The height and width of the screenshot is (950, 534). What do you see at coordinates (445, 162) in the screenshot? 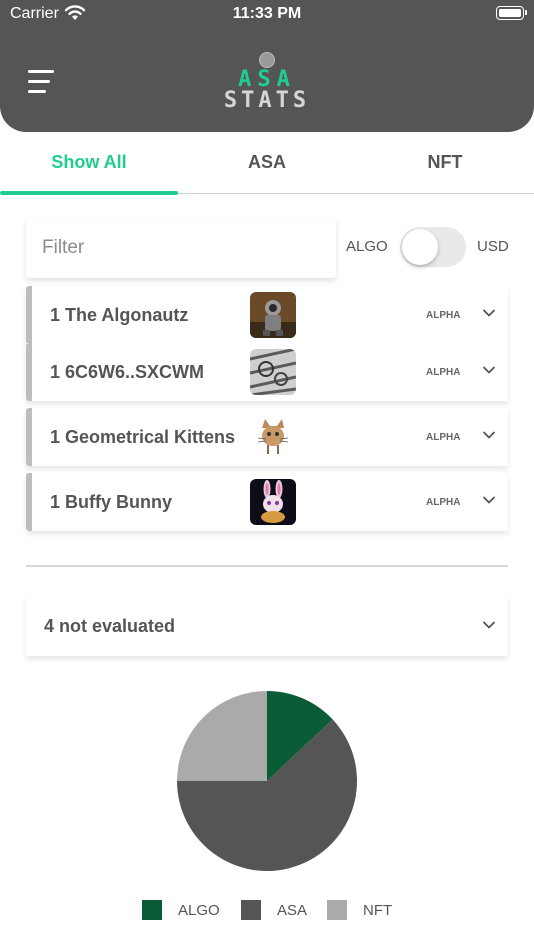
I see `tab-nft: NFT` at bounding box center [445, 162].